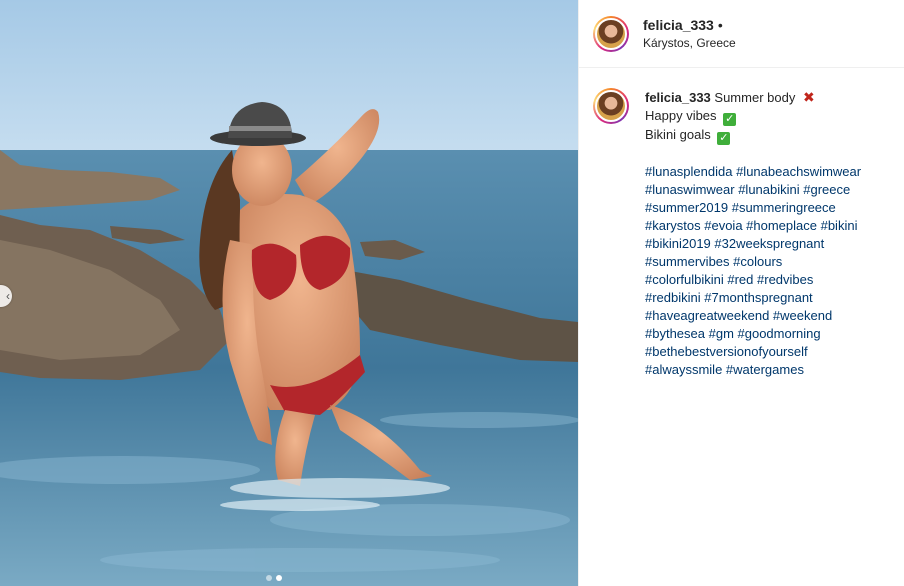  I want to click on hashtag-line: #bethebestversionofyourself, so click(726, 351).